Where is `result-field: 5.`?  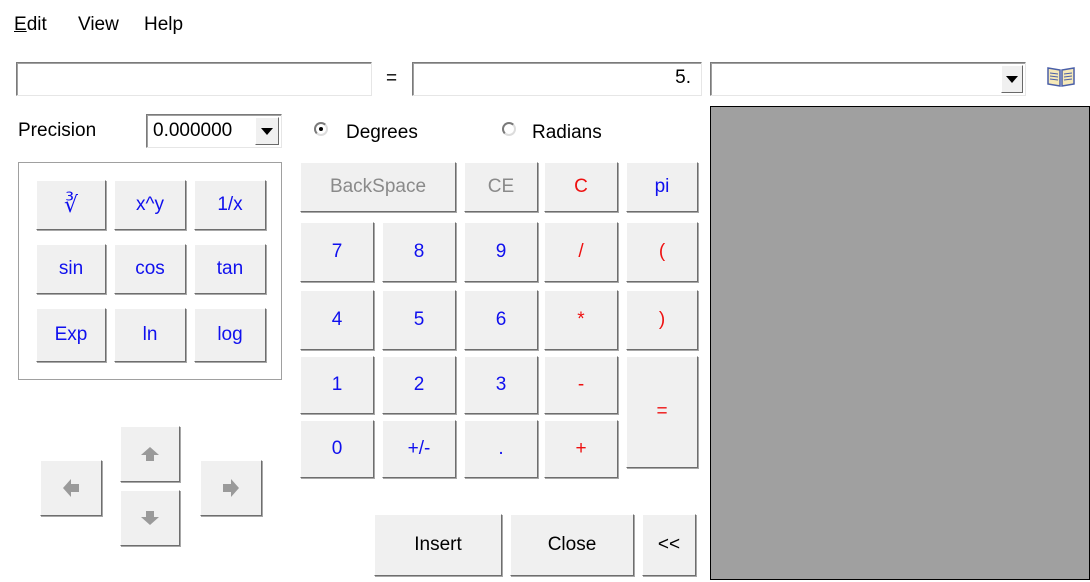
result-field: 5. is located at coordinates (557, 79).